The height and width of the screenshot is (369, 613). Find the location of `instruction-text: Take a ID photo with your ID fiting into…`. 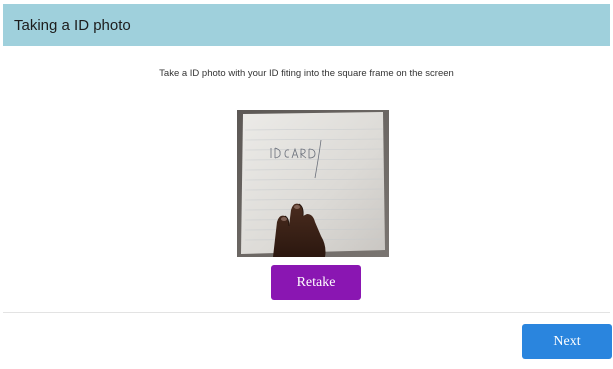

instruction-text: Take a ID photo with your ID fiting into… is located at coordinates (306, 73).